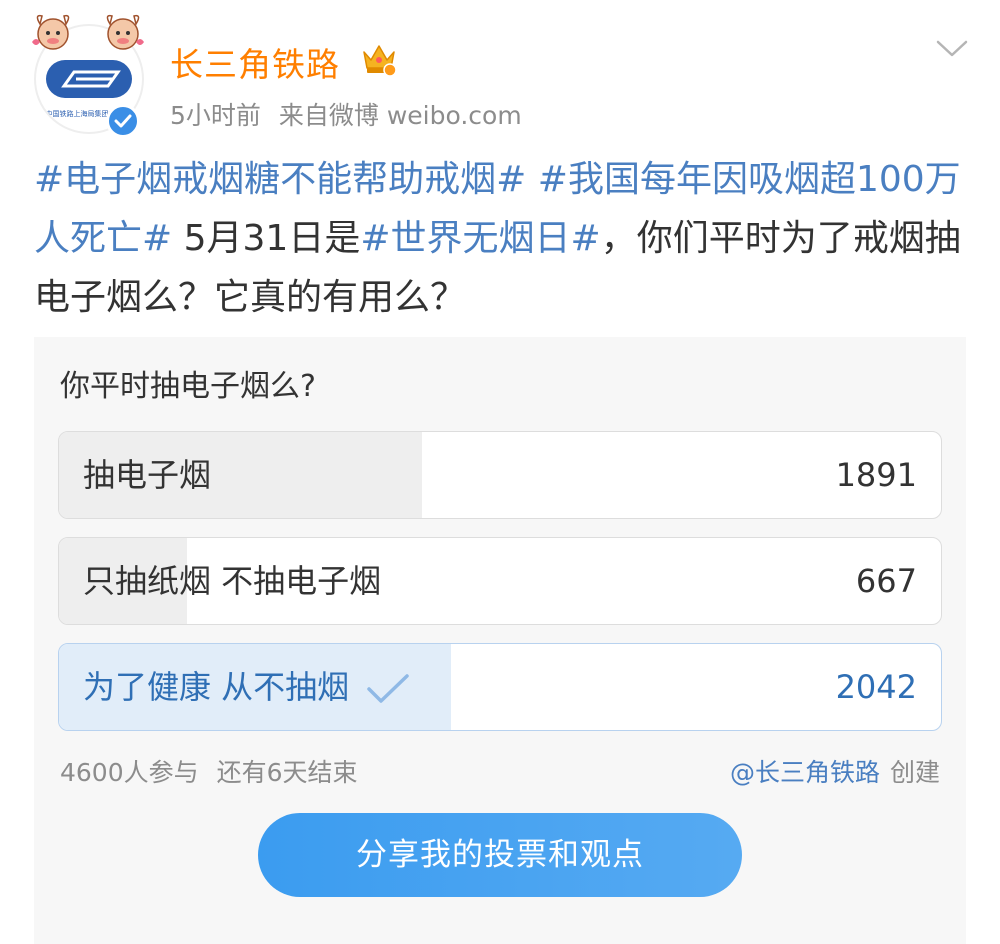 This screenshot has width=1000, height=944. I want to click on post-meta: 5小时前 来自微博 weibo.com, so click(346, 114).